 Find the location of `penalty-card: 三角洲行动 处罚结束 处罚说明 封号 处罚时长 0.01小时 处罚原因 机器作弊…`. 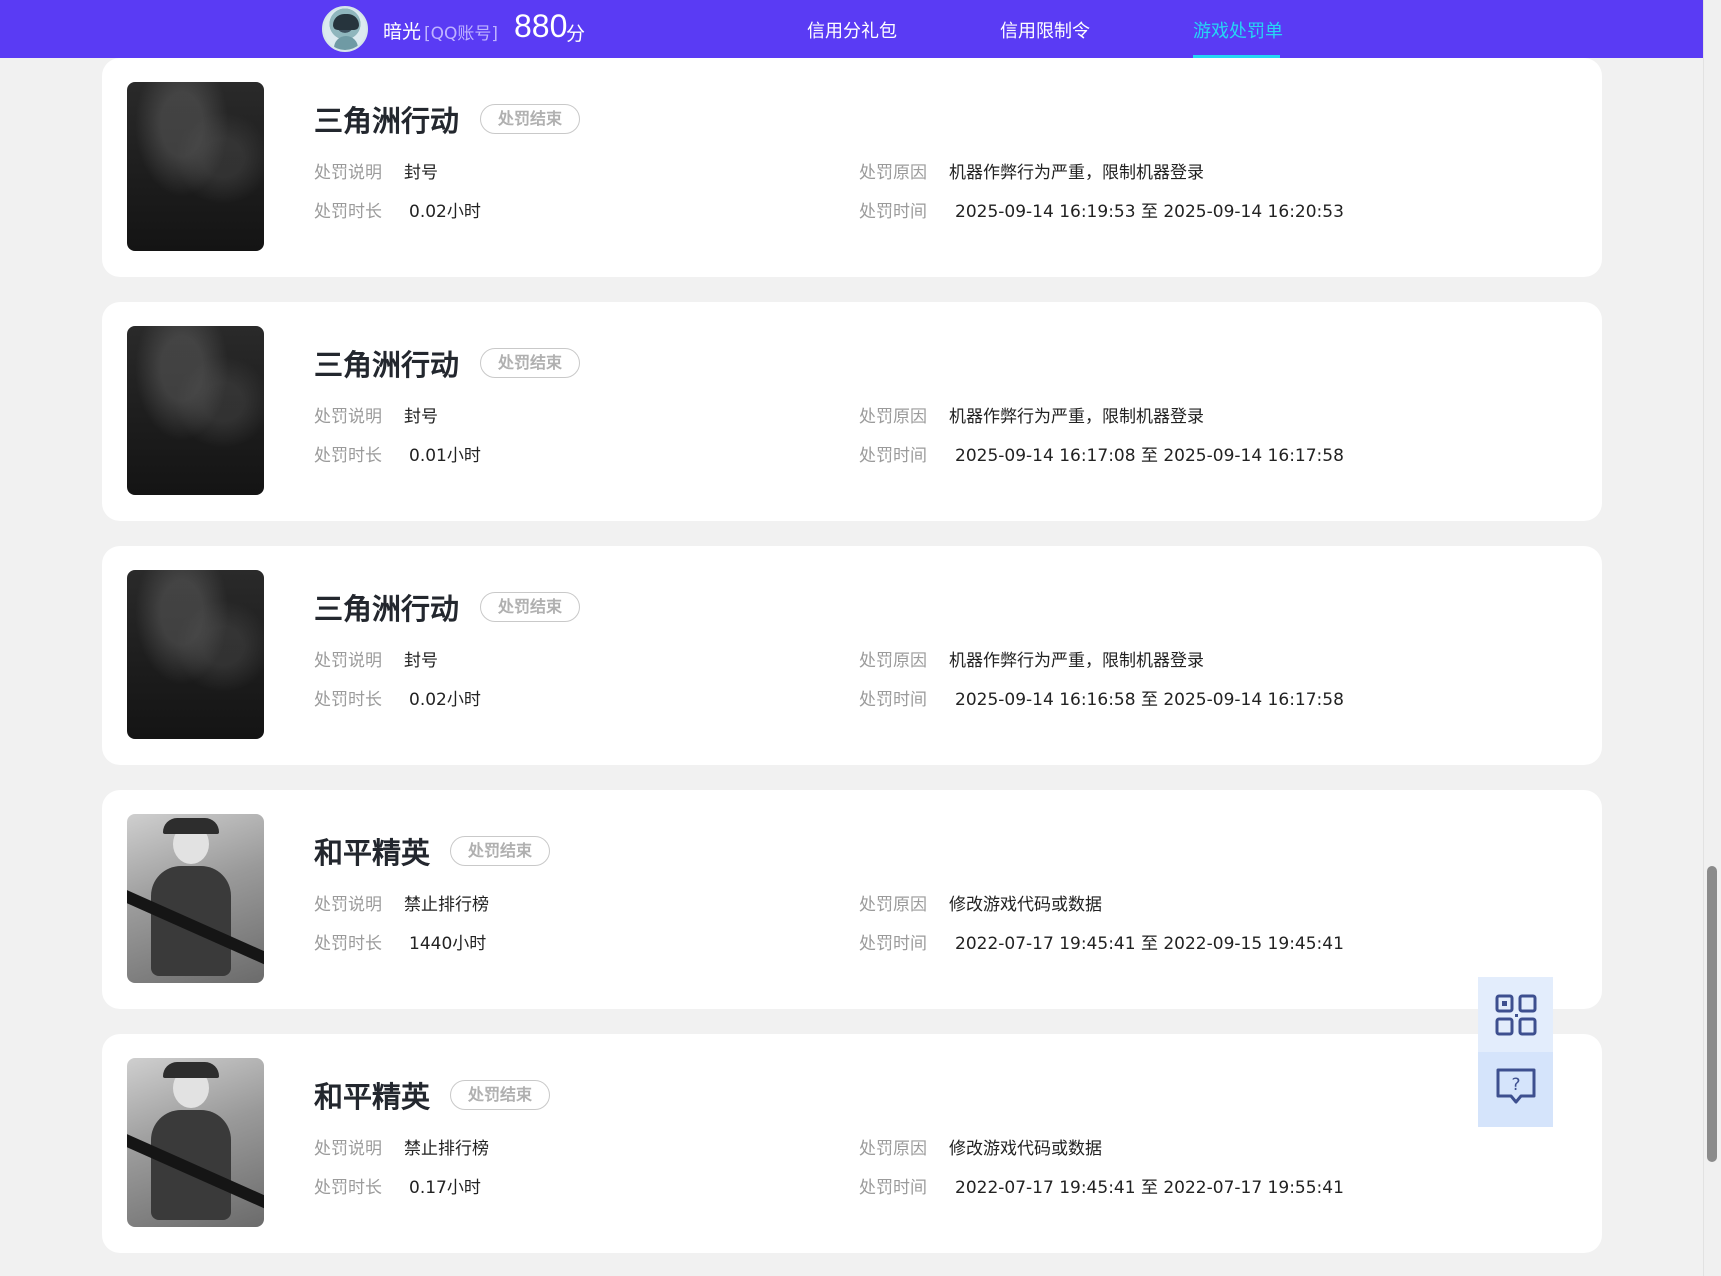

penalty-card: 三角洲行动 处罚结束 处罚说明 封号 处罚时长 0.01小时 处罚原因 机器作弊… is located at coordinates (852, 411).